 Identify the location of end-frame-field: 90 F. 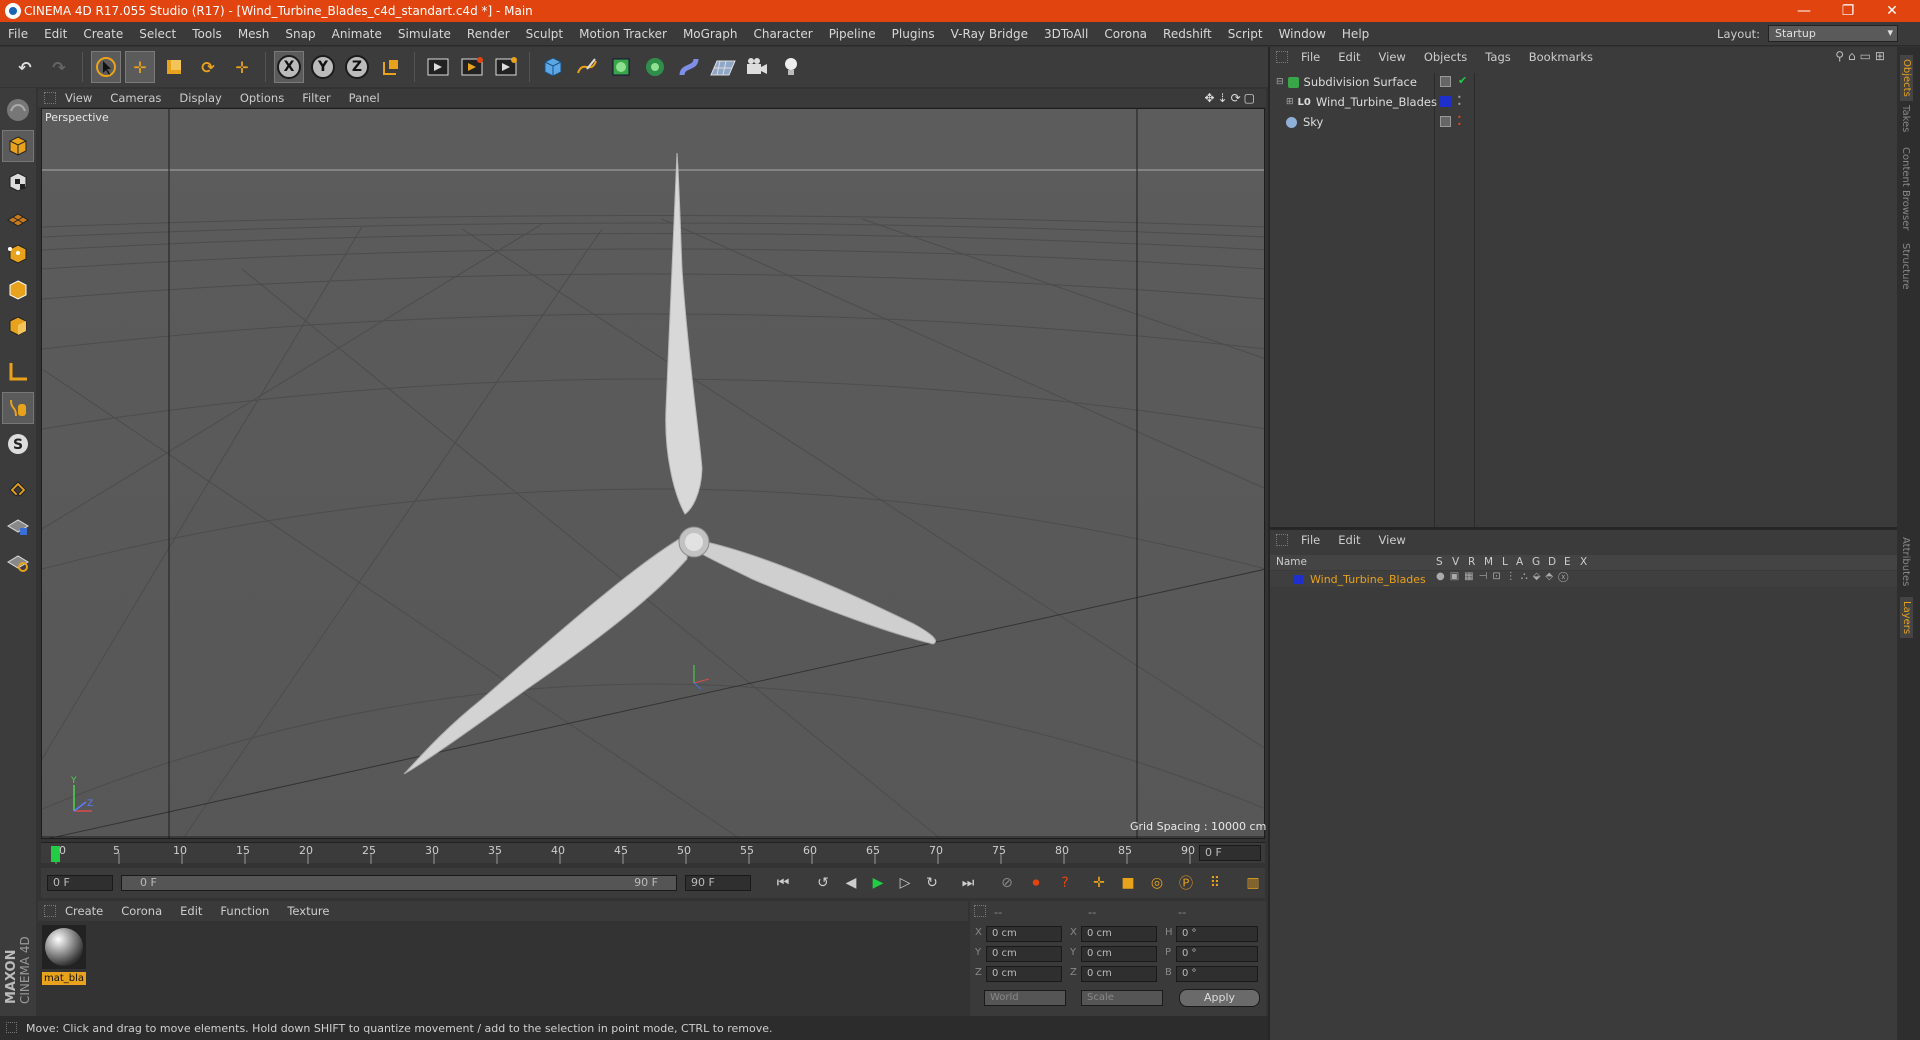
(718, 883).